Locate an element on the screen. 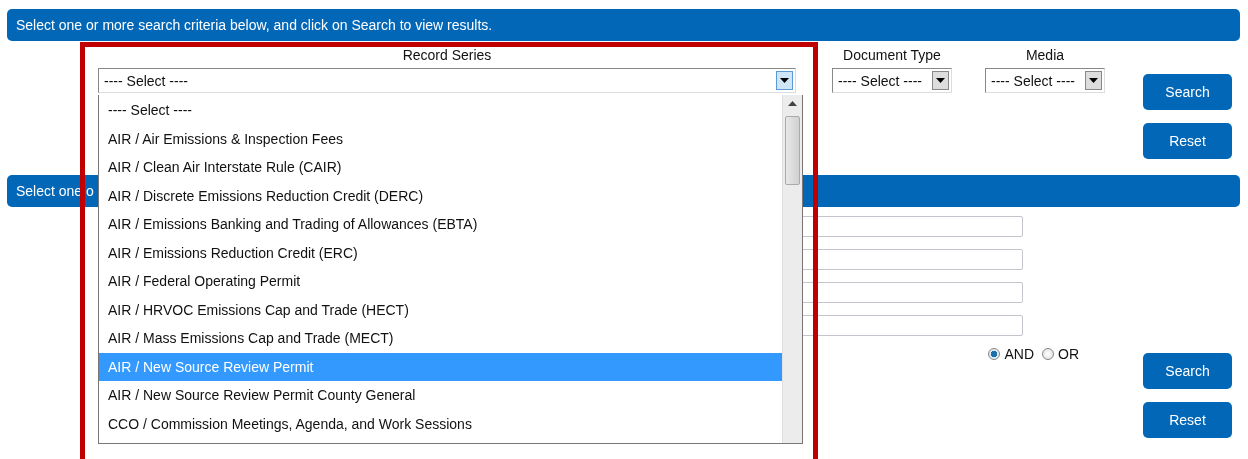 The width and height of the screenshot is (1248, 459). dropdown-option: AIR / Air Emissions & Inspection Fees is located at coordinates (440, 138).